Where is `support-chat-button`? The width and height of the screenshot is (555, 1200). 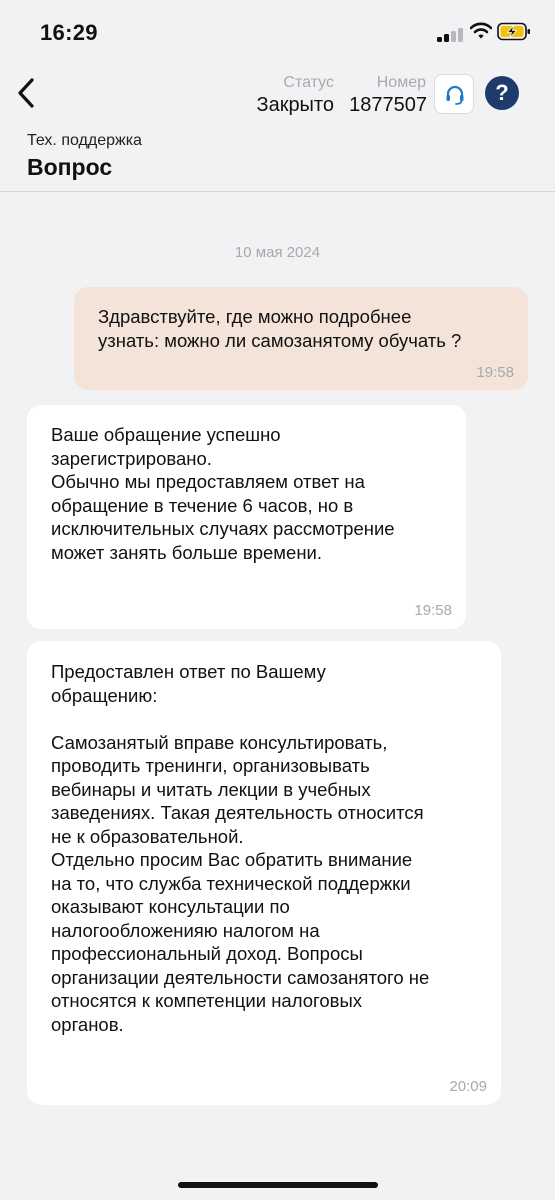
support-chat-button is located at coordinates (454, 94).